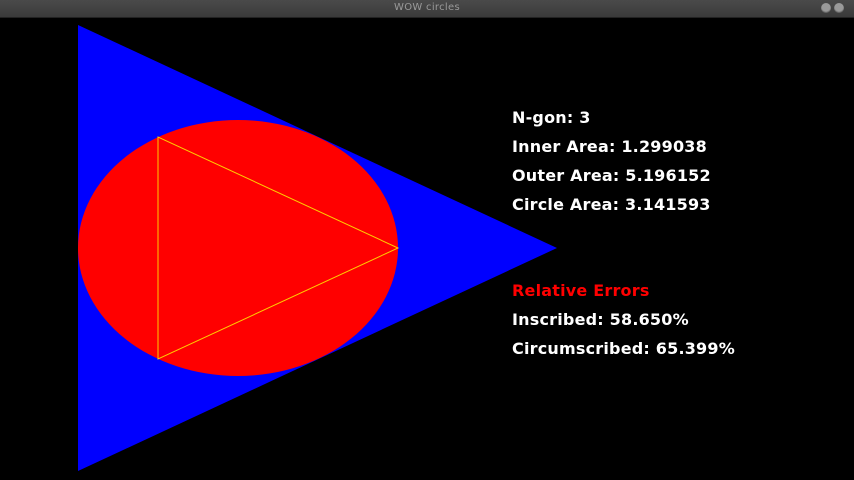 This screenshot has width=854, height=480. Describe the element at coordinates (611, 175) in the screenshot. I see `outer-area-label: Outer Area: 5.196152` at that location.